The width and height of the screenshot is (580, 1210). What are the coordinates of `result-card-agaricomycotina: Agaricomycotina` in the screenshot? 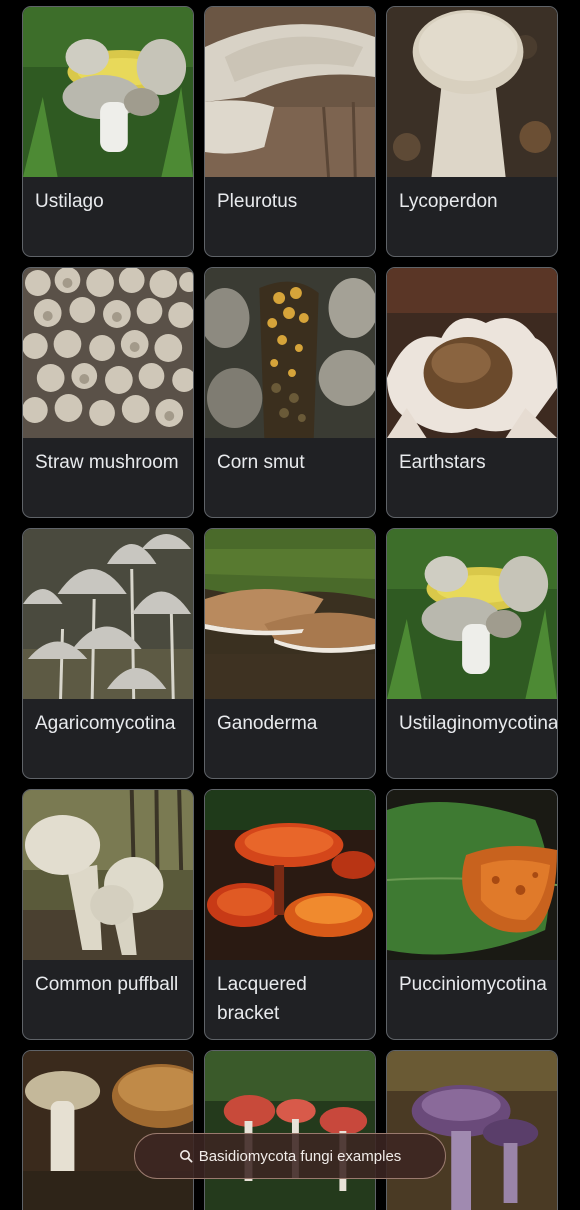 It's located at (108, 653).